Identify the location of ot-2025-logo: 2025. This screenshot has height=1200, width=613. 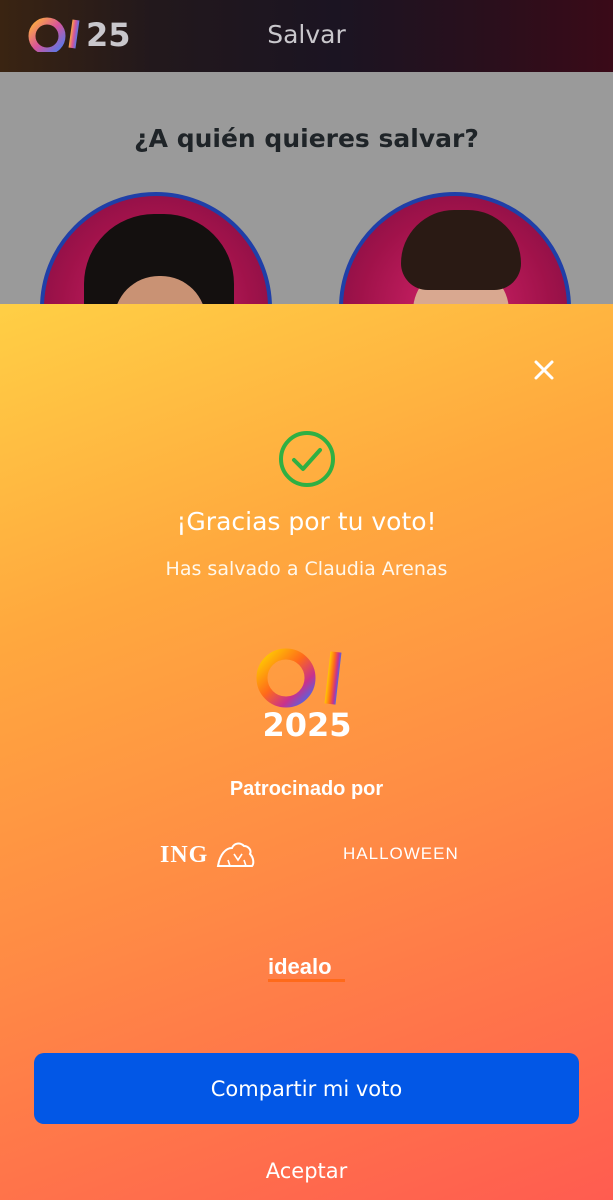
(305, 693).